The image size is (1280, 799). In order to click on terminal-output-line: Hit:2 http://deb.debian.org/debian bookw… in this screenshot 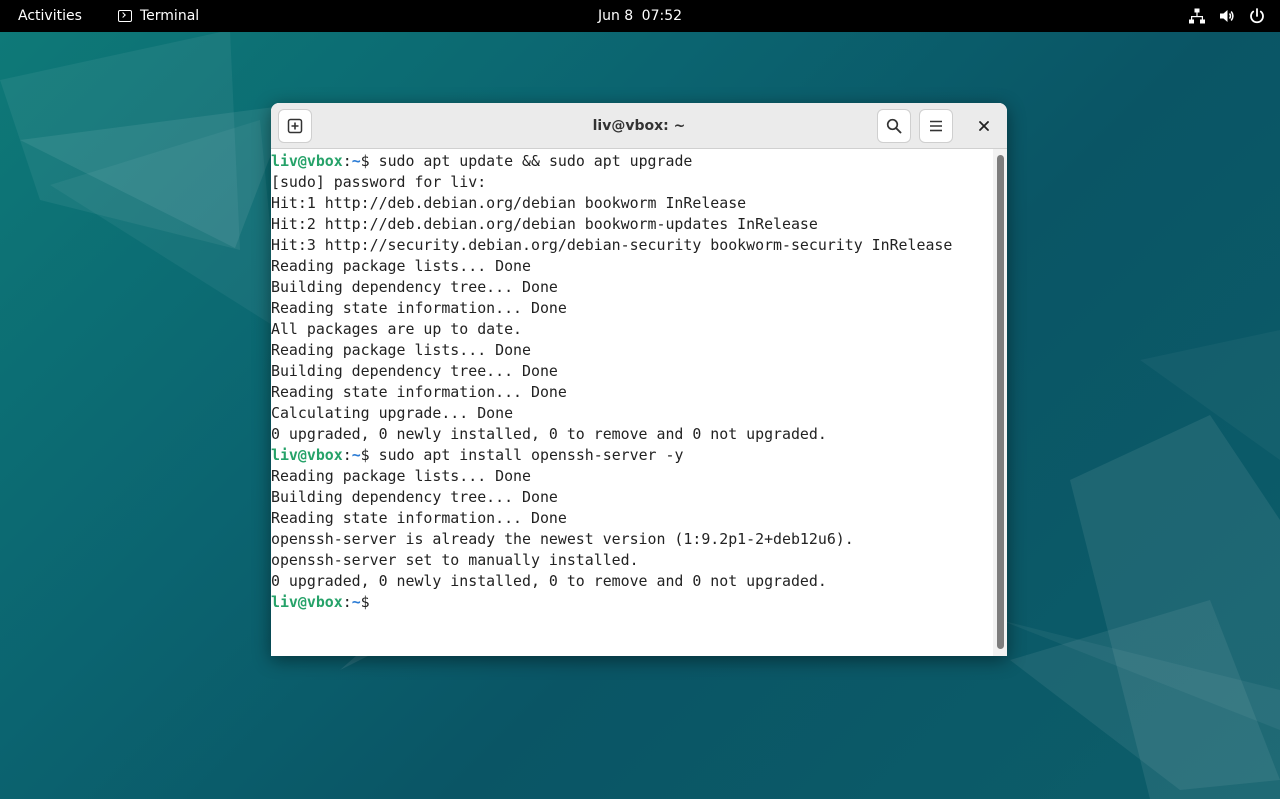, I will do `click(632, 224)`.